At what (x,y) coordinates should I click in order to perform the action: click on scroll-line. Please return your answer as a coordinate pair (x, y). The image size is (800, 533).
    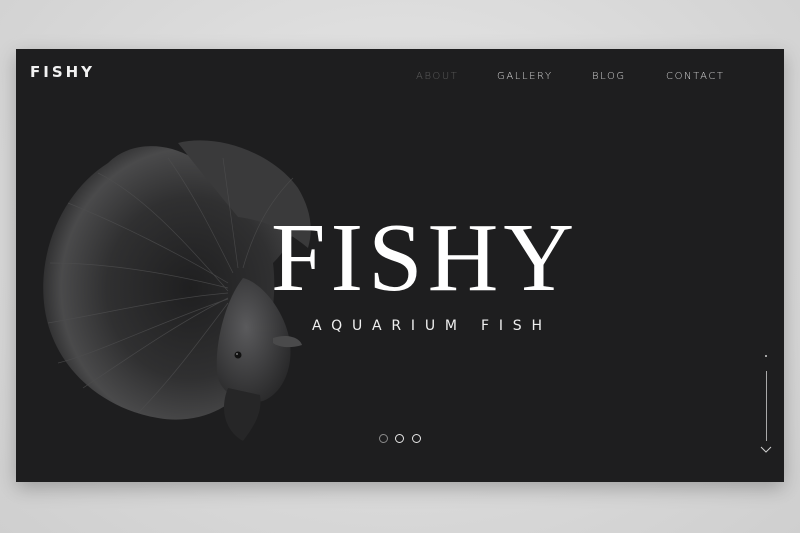
    Looking at the image, I should click on (766, 406).